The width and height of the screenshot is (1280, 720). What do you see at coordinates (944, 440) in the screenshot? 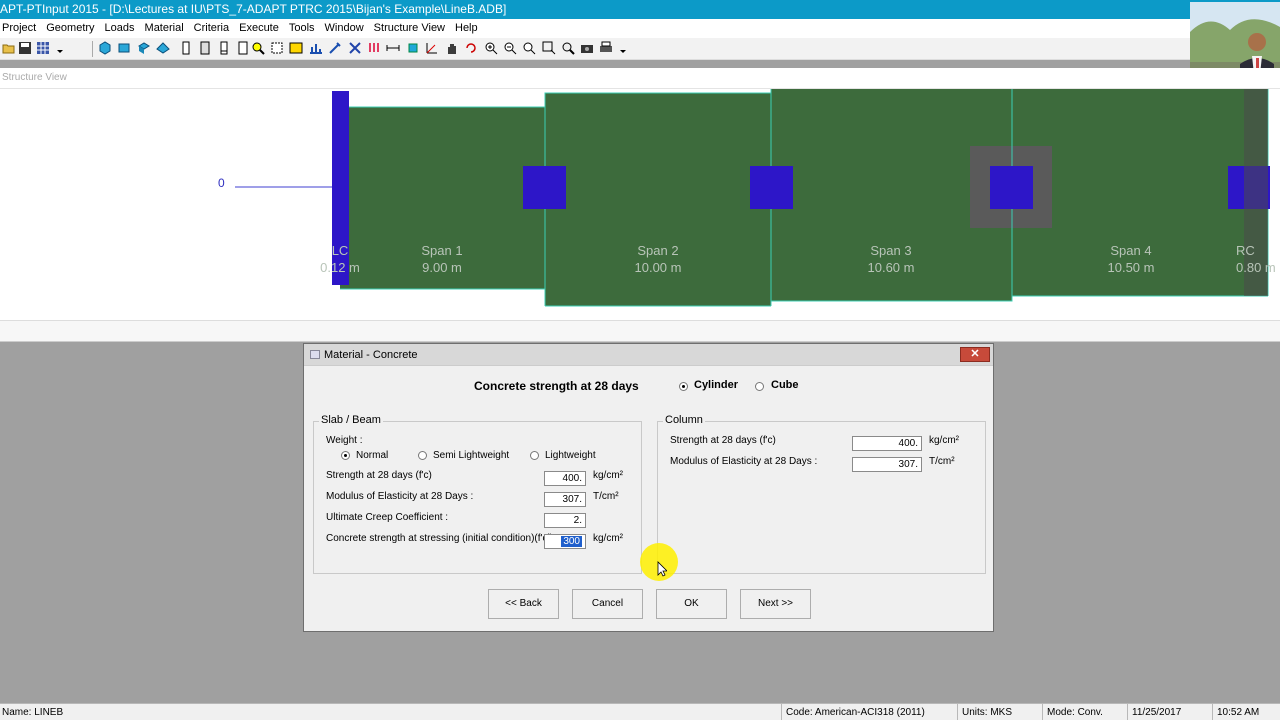
I see `column-strength-unit: kg/cm²` at bounding box center [944, 440].